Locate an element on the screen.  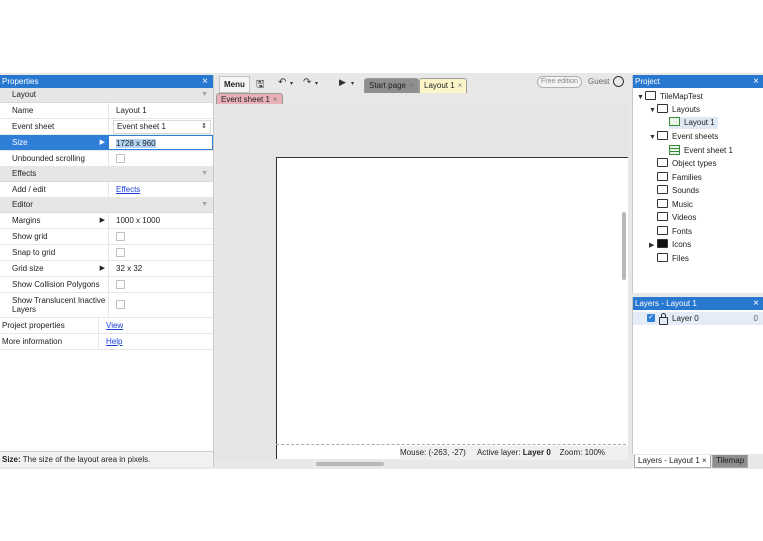
tree-item-files: Files is located at coordinates (673, 259).